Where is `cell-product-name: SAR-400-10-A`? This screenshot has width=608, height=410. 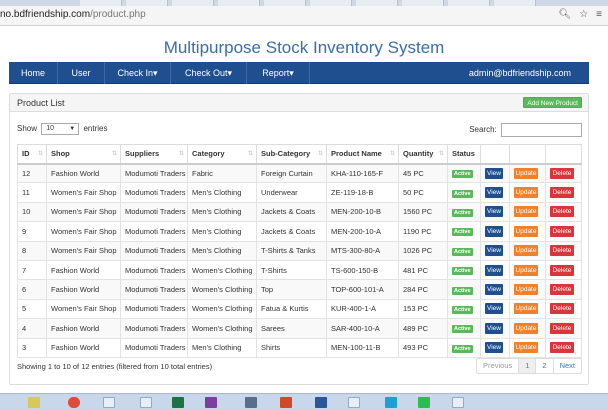 cell-product-name: SAR-400-10-A is located at coordinates (362, 328).